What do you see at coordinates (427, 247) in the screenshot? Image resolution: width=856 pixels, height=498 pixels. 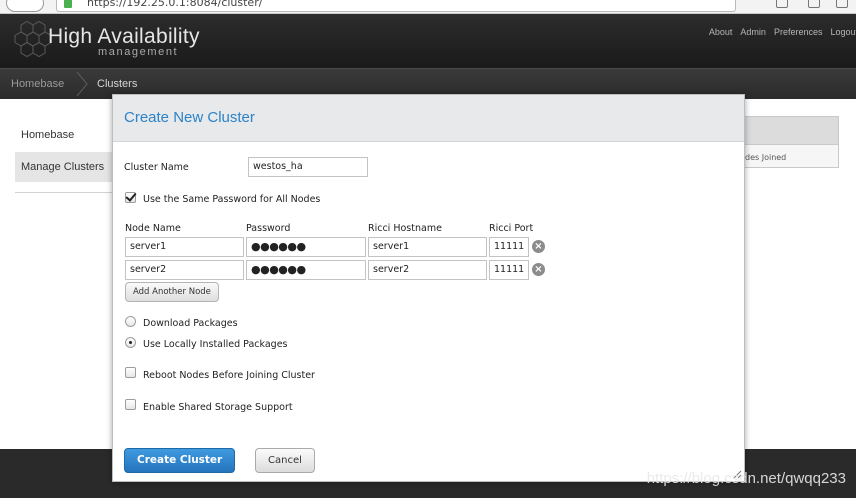 I see `ricci-hostname-input: server1` at bounding box center [427, 247].